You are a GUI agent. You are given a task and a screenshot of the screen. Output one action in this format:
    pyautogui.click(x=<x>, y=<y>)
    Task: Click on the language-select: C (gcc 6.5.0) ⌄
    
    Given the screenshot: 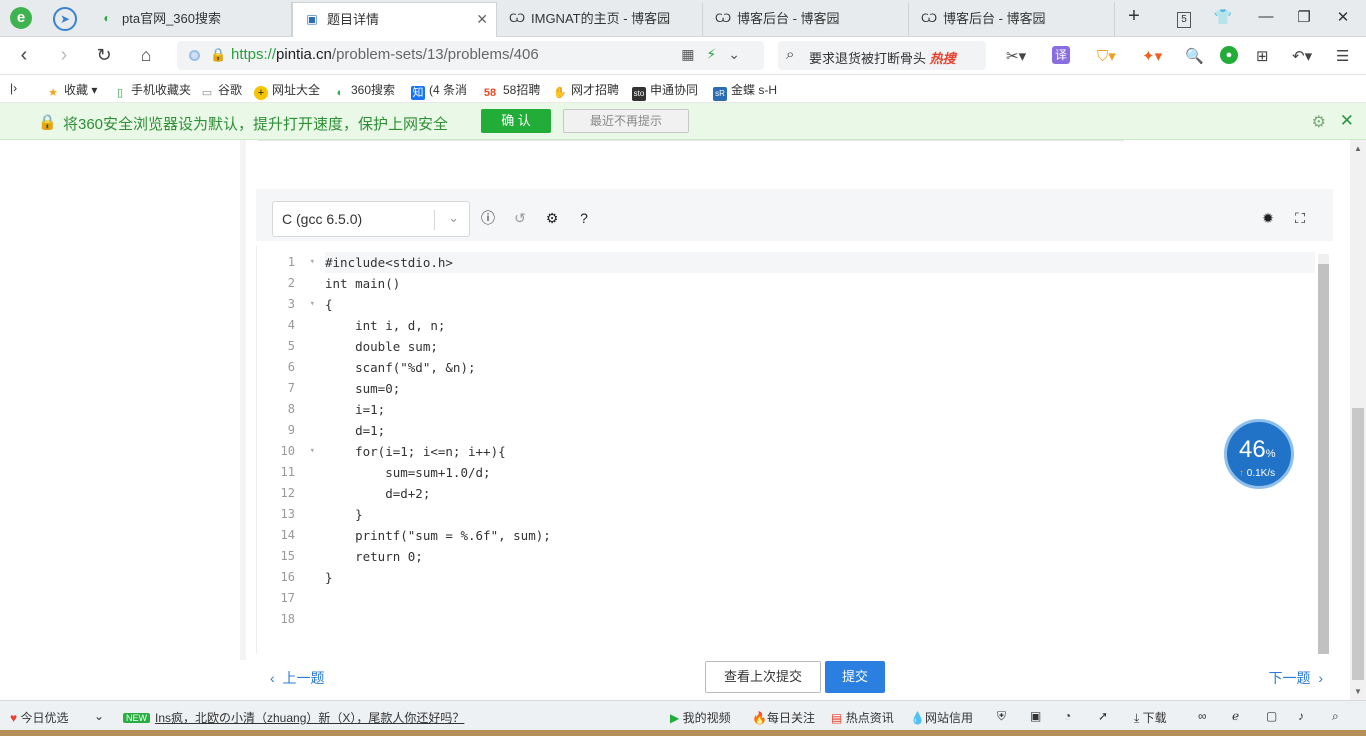 What is the action you would take?
    pyautogui.click(x=371, y=219)
    